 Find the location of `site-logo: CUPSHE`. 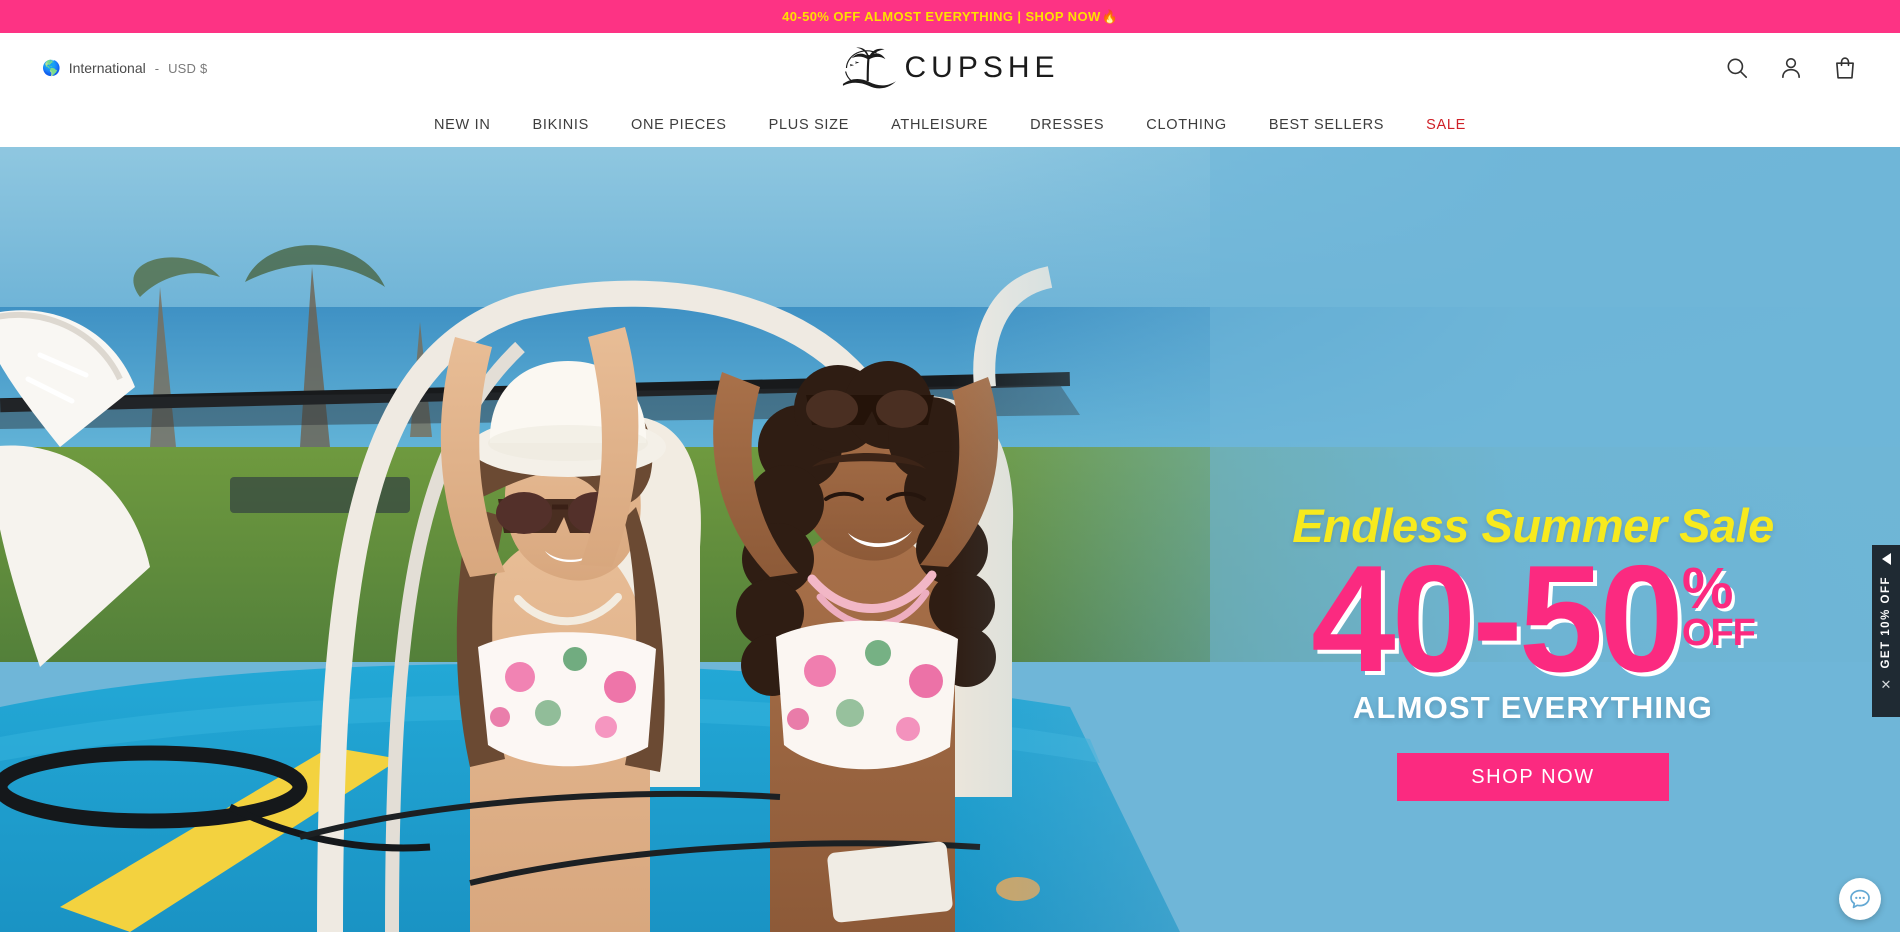

site-logo: CUPSHE is located at coordinates (949, 68).